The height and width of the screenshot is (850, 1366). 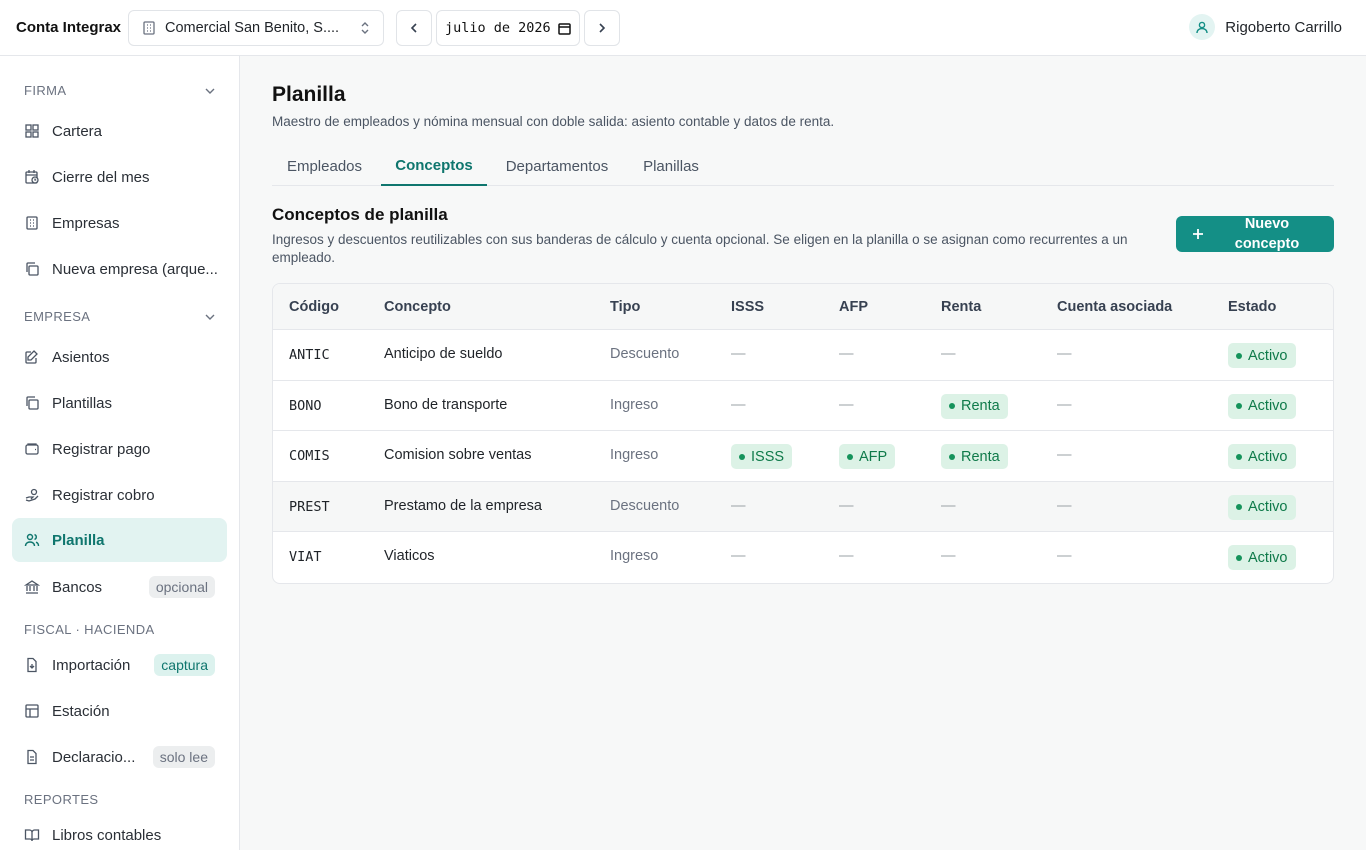 I want to click on sidebar-item-registrar-pago: Registrar pago, so click(x=119, y=449).